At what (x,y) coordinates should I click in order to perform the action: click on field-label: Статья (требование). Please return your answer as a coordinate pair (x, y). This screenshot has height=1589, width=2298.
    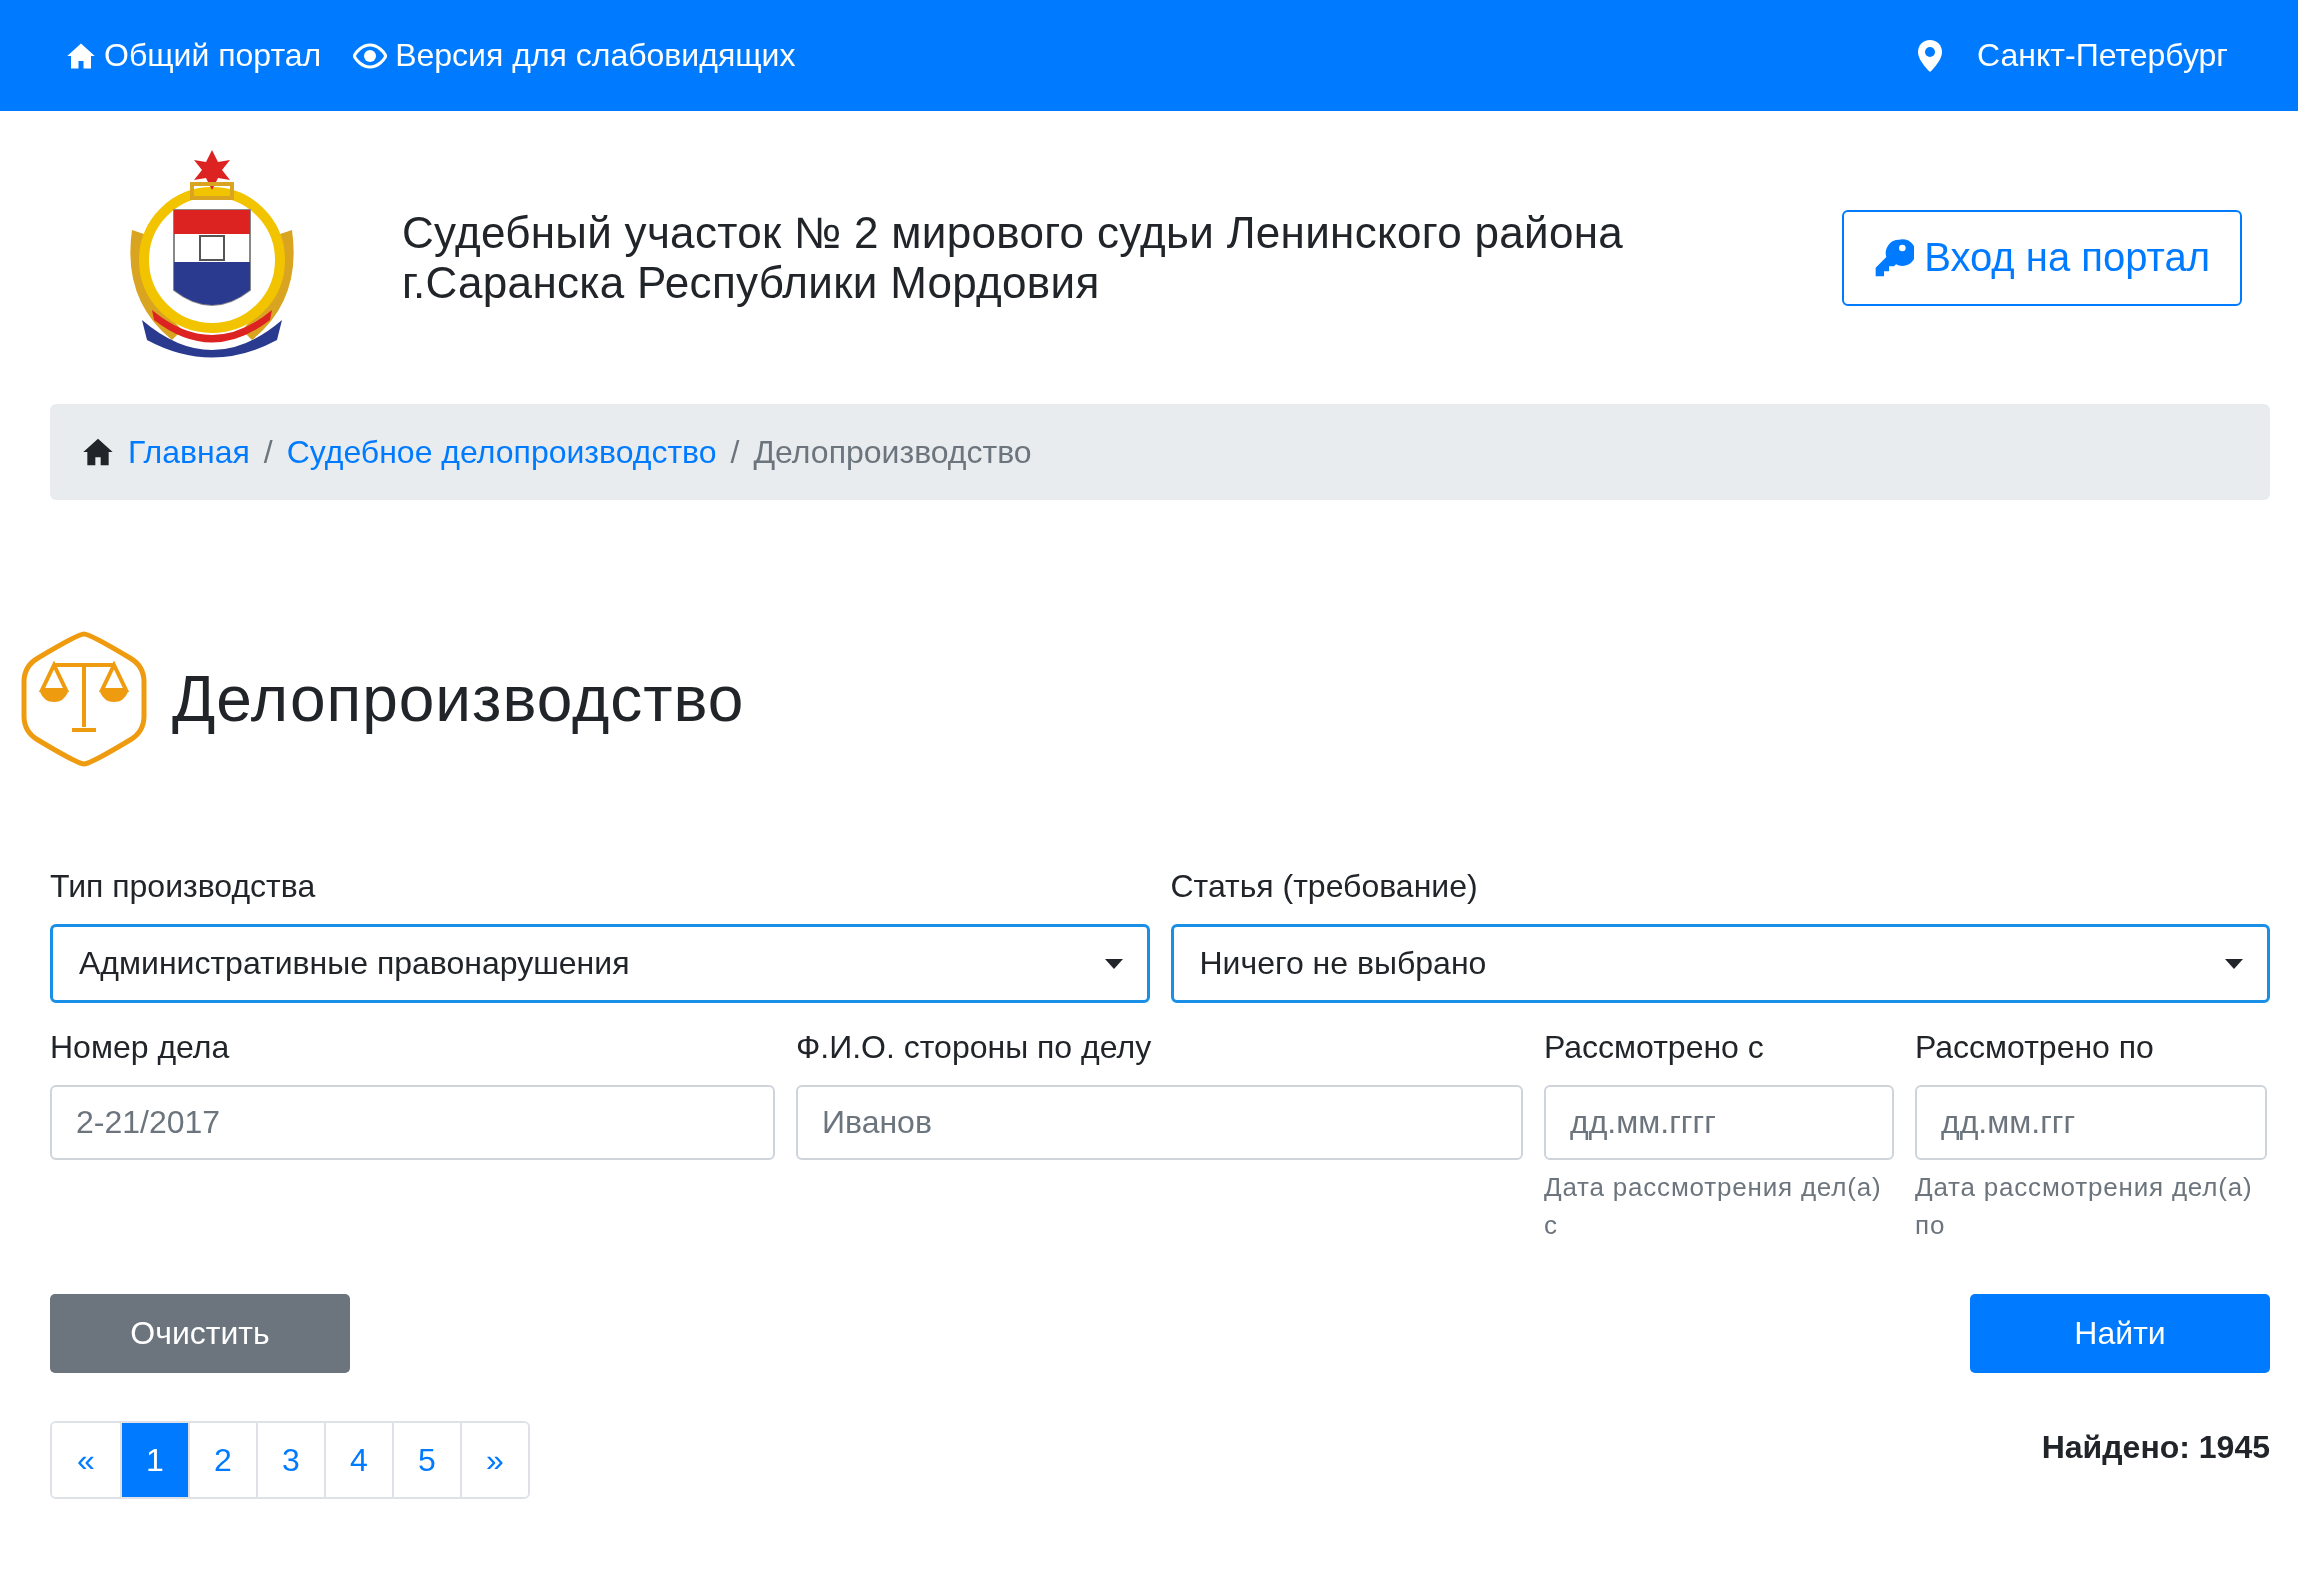
    Looking at the image, I should click on (1324, 887).